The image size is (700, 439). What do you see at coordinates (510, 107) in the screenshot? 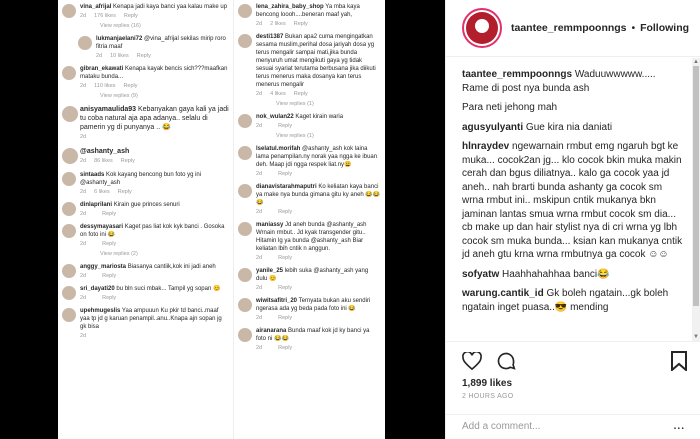
I see `comment-text: Para neti jehong mah` at bounding box center [510, 107].